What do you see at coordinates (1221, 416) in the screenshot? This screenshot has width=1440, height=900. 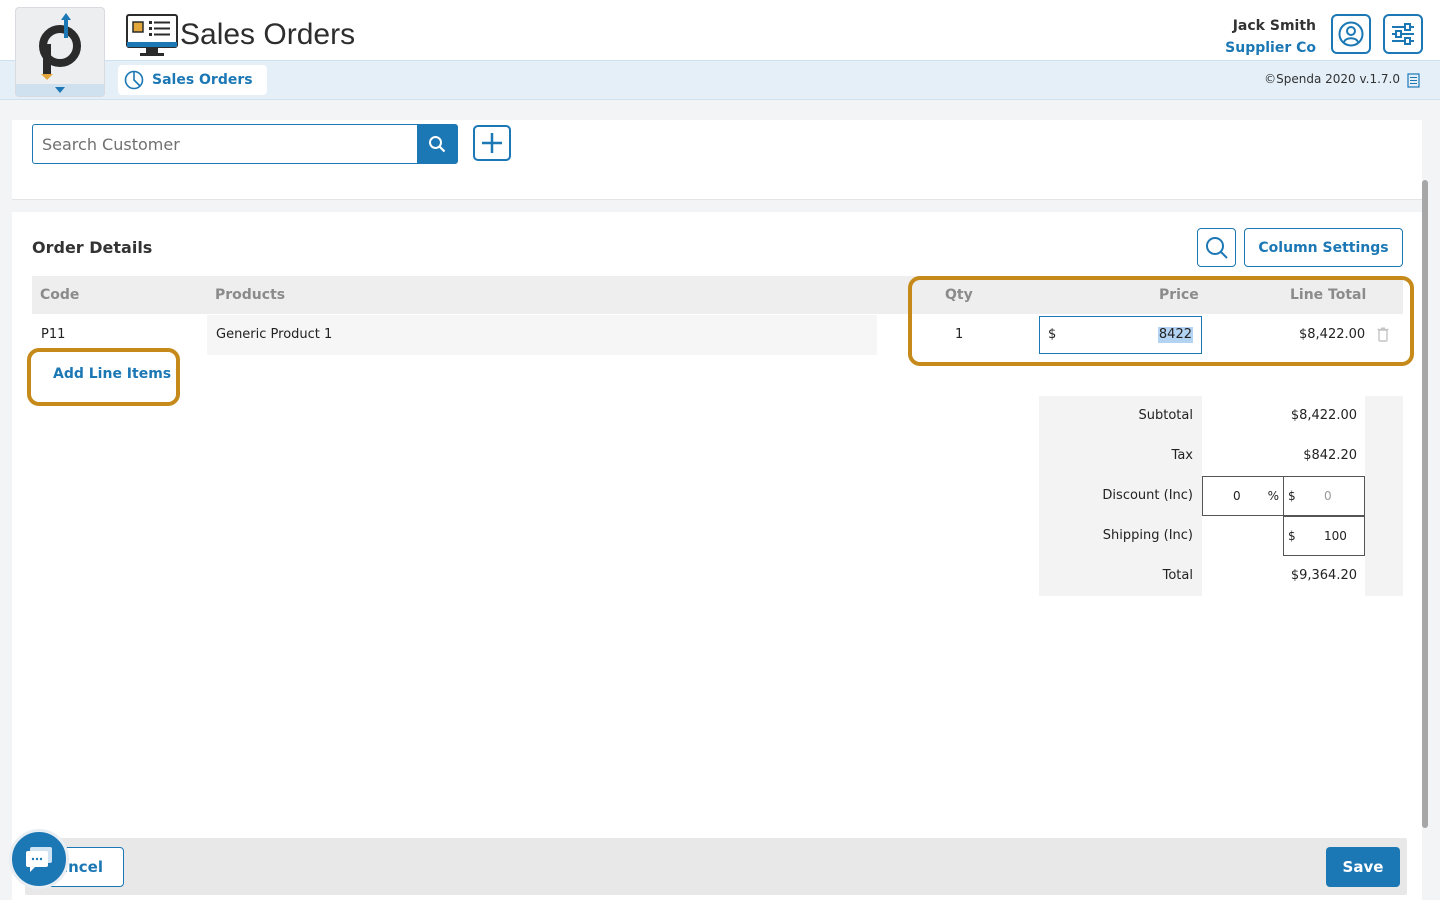 I see `subtotal-row: Subtotal $8,422.00` at bounding box center [1221, 416].